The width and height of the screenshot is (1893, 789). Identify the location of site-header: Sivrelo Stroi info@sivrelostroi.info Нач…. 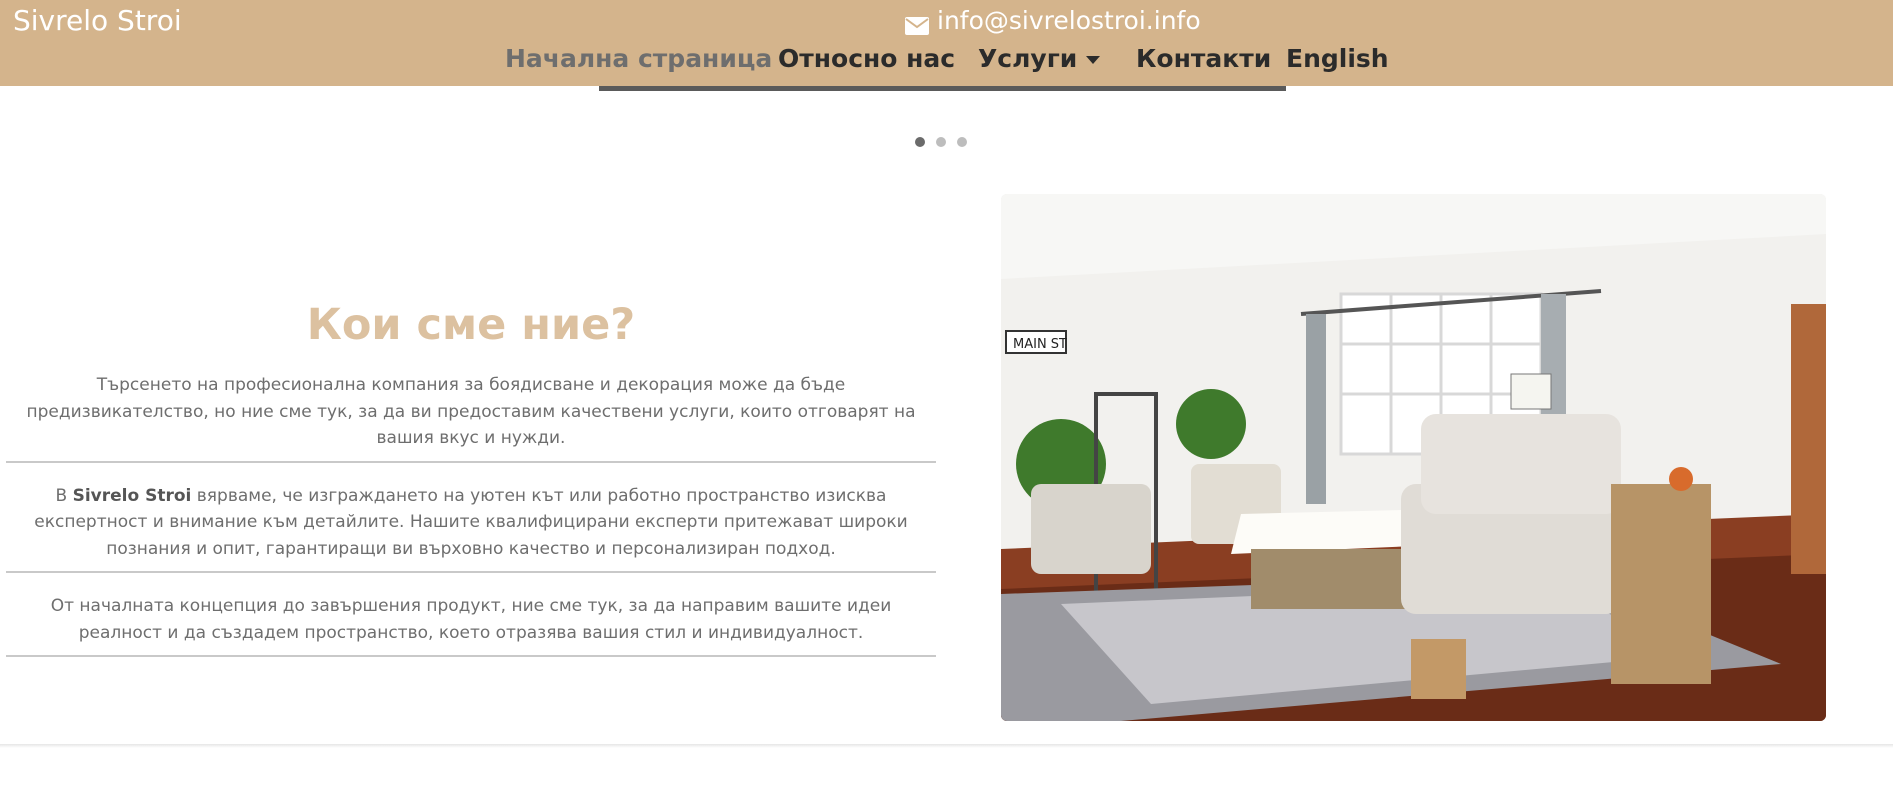
(946, 43).